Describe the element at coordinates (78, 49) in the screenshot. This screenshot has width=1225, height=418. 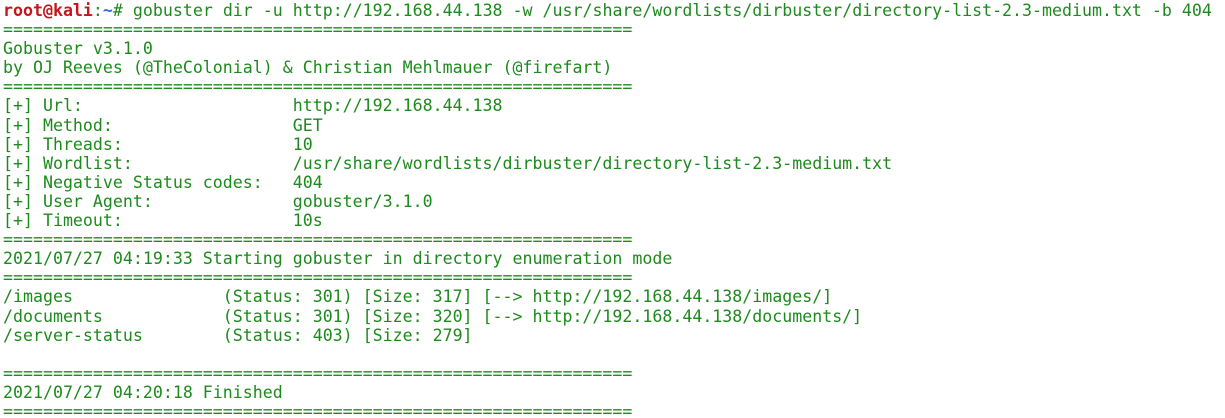
I see `banner-title: Gobuster v3.1.0` at that location.